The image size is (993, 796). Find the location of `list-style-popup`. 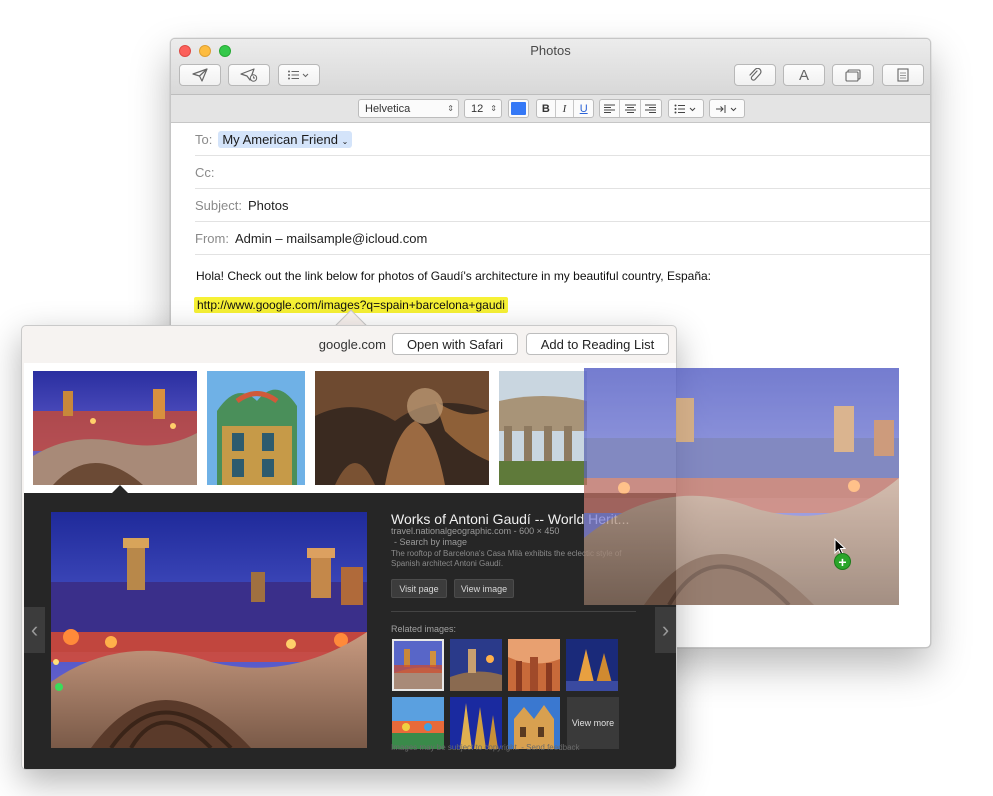

list-style-popup is located at coordinates (686, 108).